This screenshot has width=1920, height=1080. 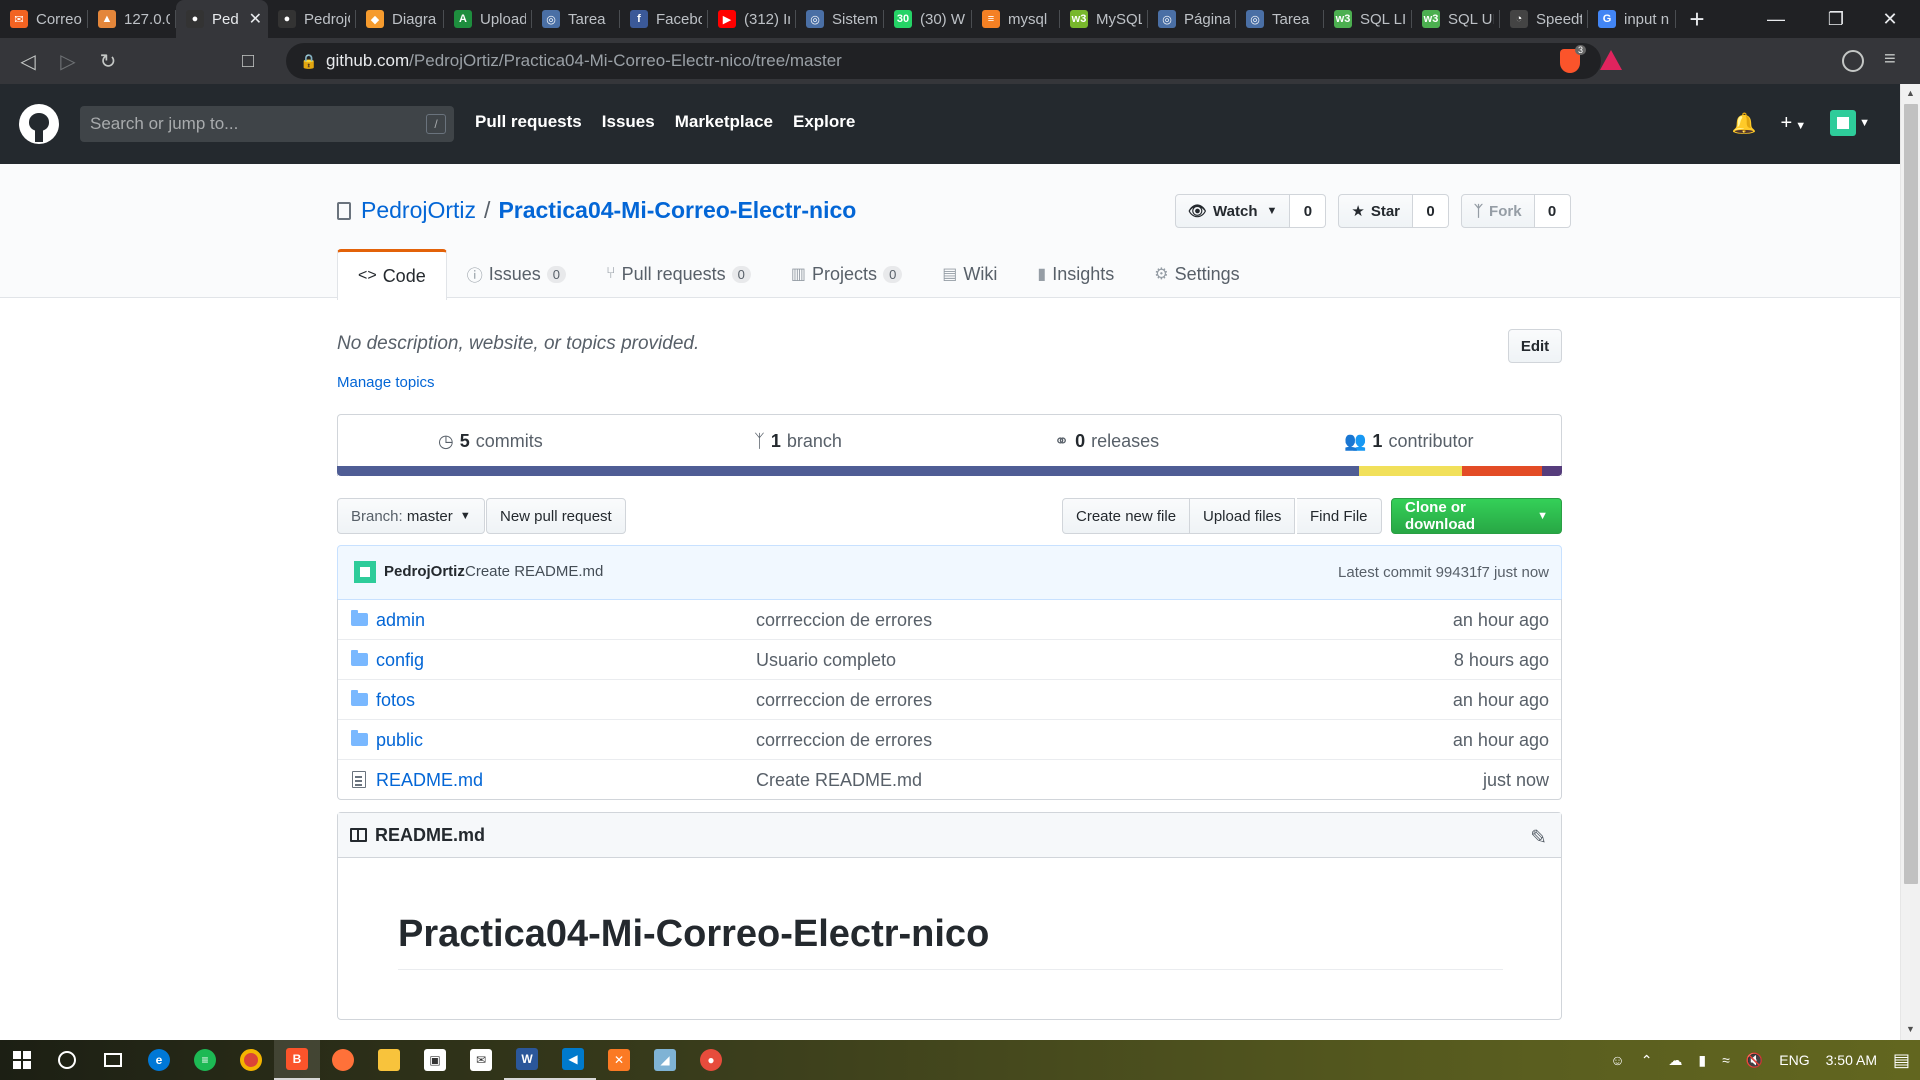 I want to click on brave-shields-icon: 3, so click(x=1573, y=59).